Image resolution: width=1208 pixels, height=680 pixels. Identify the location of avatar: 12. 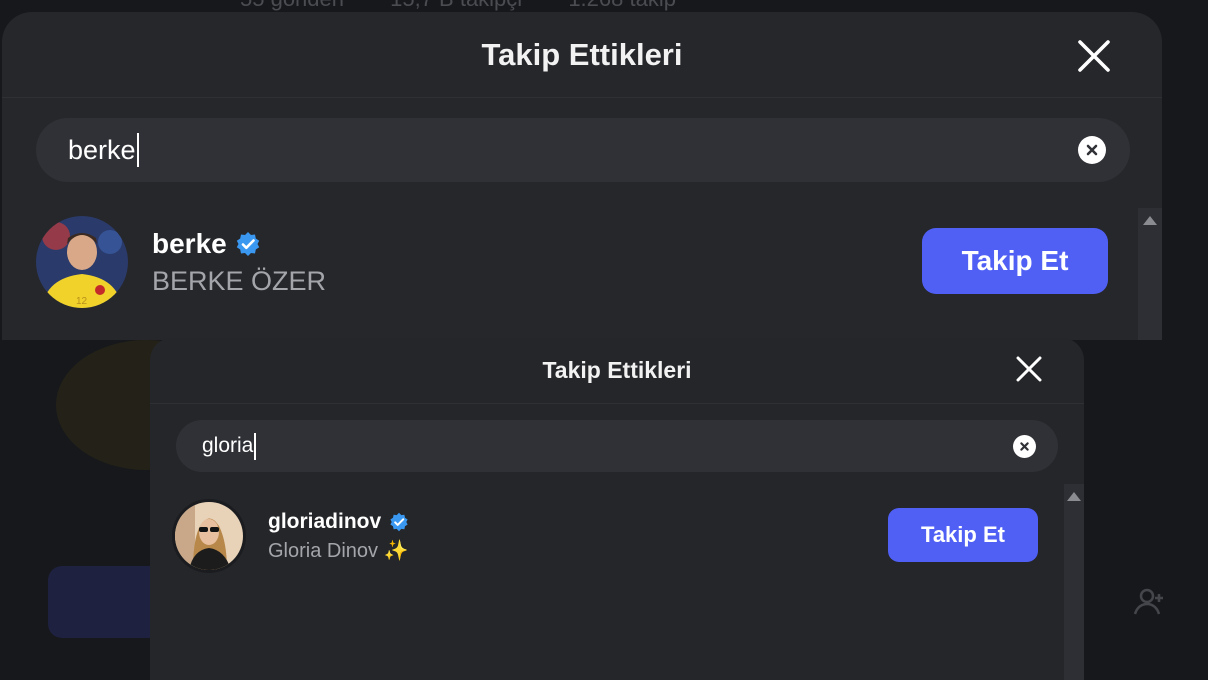
(82, 262).